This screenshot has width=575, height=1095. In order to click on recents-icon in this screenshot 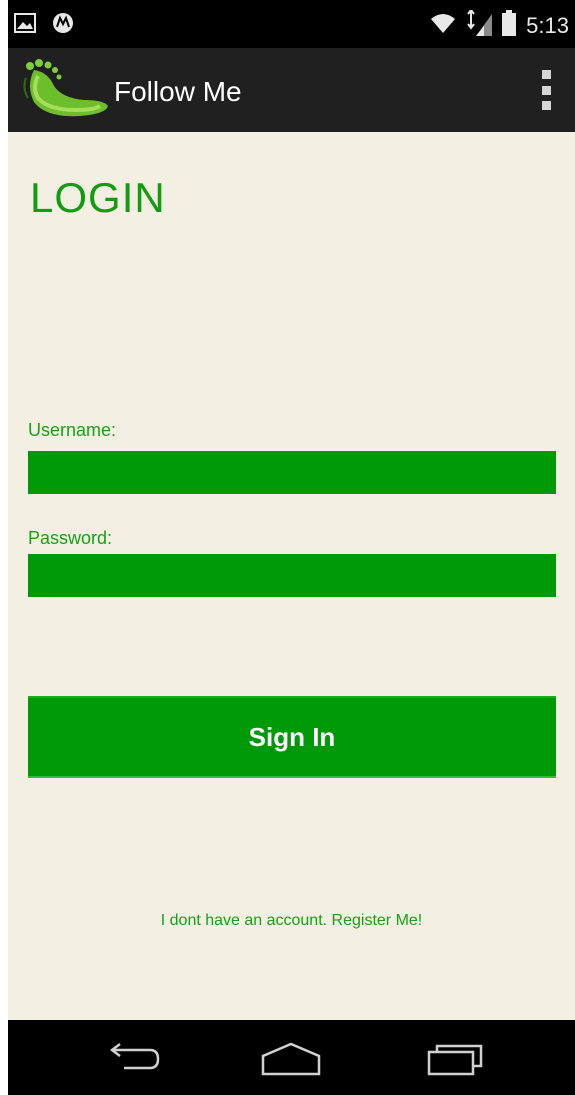, I will do `click(455, 1061)`.